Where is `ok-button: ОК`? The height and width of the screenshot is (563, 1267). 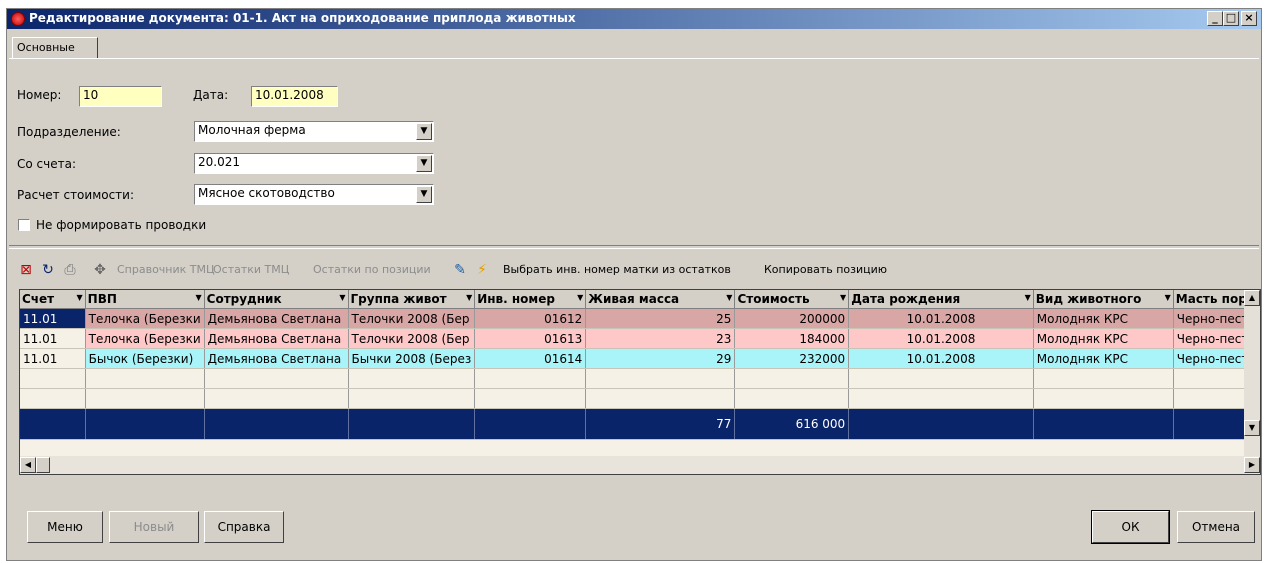
ok-button: ОК is located at coordinates (1130, 527).